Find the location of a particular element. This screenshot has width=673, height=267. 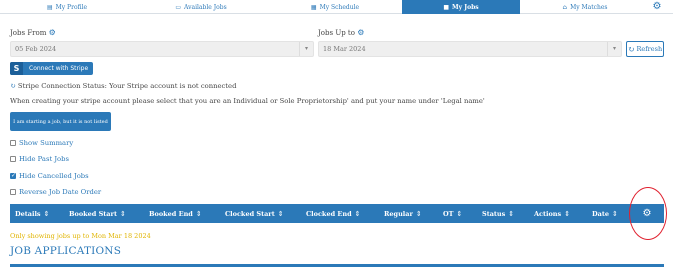

column-header-clocked-start: Clocked Start ⇕ is located at coordinates (254, 213).